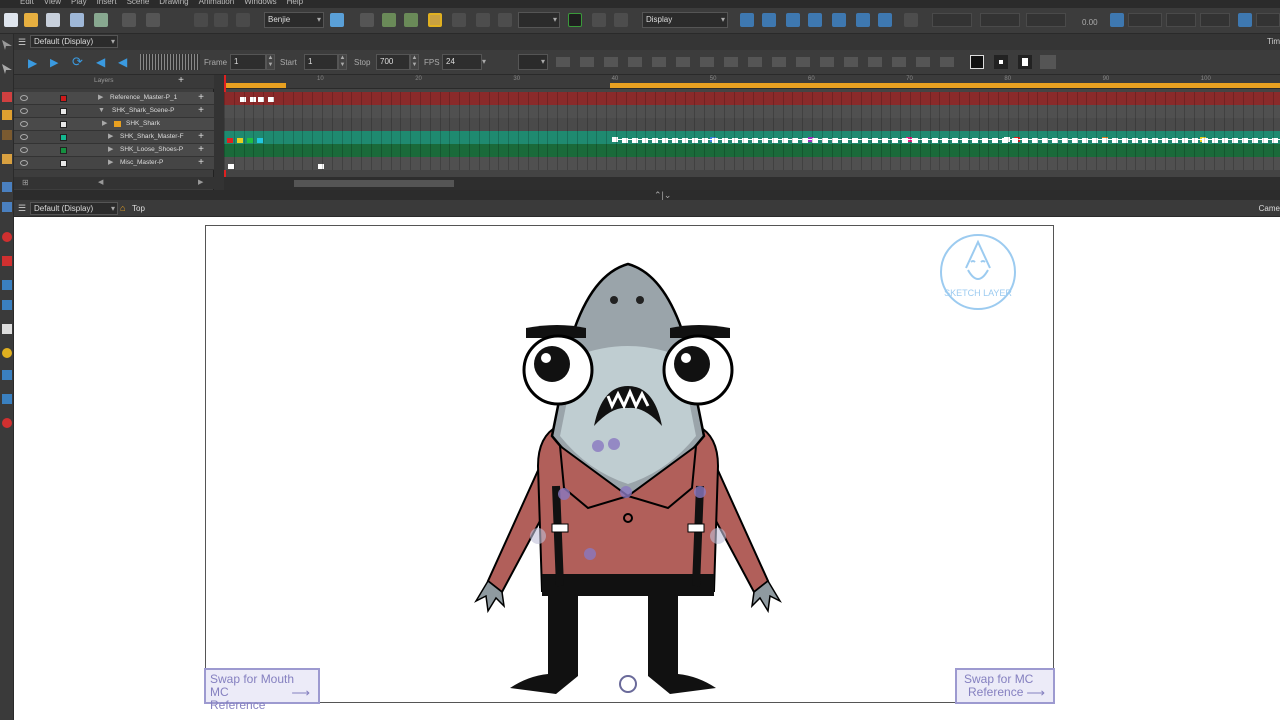  I want to click on character-action-icon, so click(337, 20).